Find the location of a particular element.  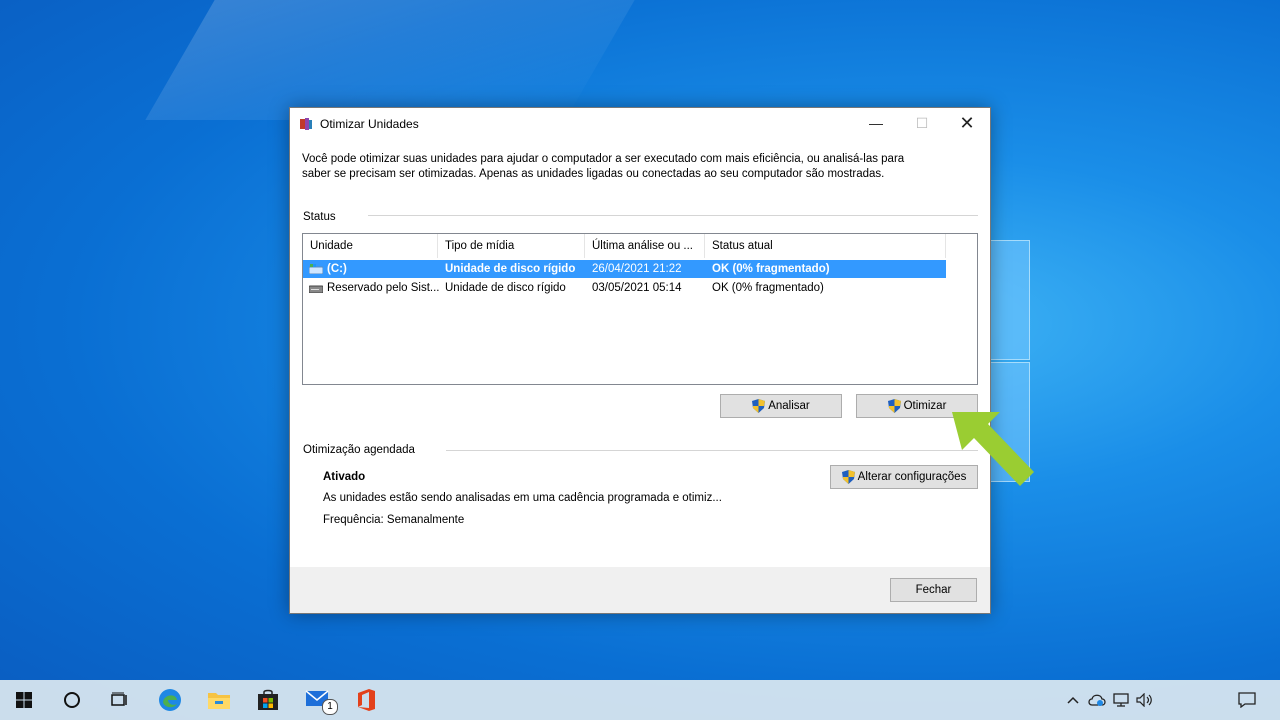

store-button is located at coordinates (268, 700).